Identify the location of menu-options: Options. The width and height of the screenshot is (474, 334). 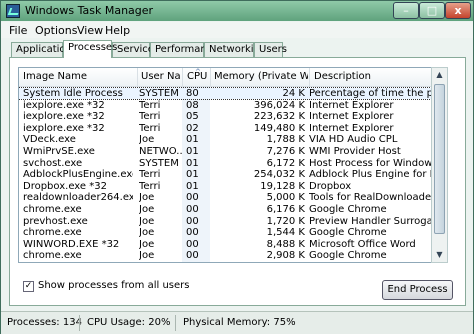
(56, 30).